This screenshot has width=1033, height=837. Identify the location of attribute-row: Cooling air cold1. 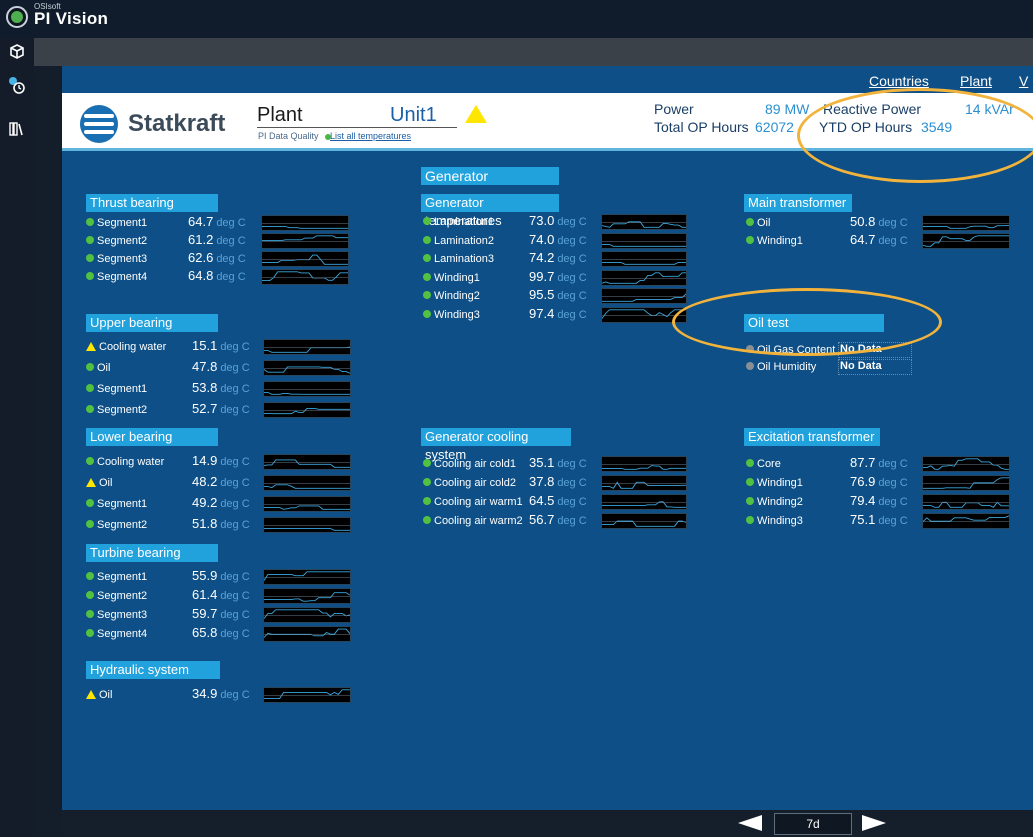
(469, 464).